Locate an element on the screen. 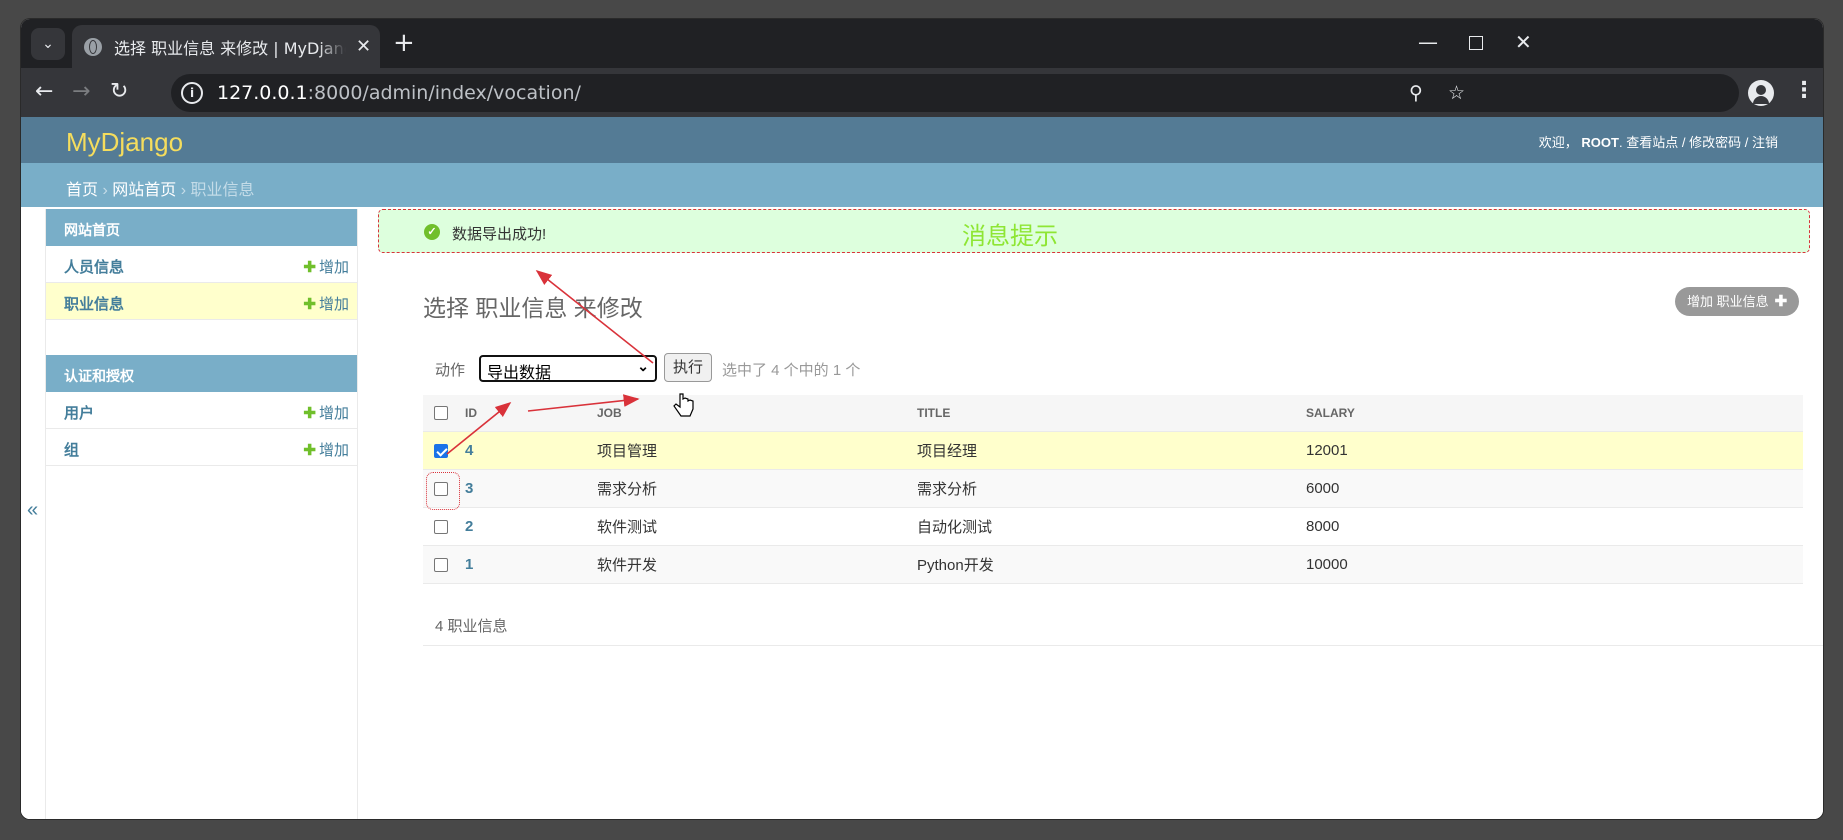 The image size is (1843, 840). toggle-nav-sidebar: « is located at coordinates (33, 514).